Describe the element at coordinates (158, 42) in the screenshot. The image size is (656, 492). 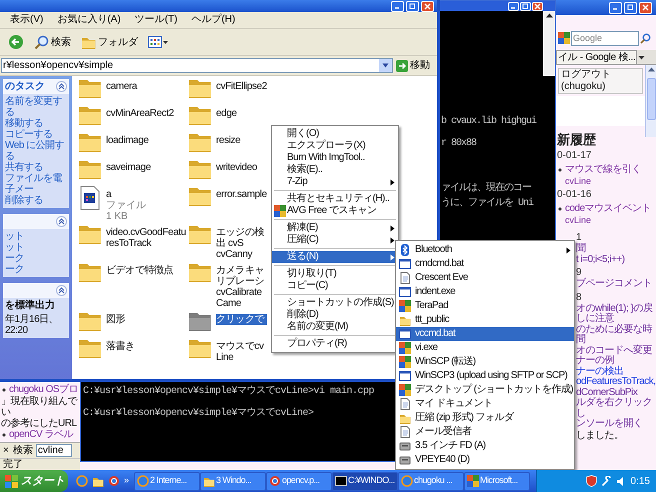
I see `views-button` at that location.